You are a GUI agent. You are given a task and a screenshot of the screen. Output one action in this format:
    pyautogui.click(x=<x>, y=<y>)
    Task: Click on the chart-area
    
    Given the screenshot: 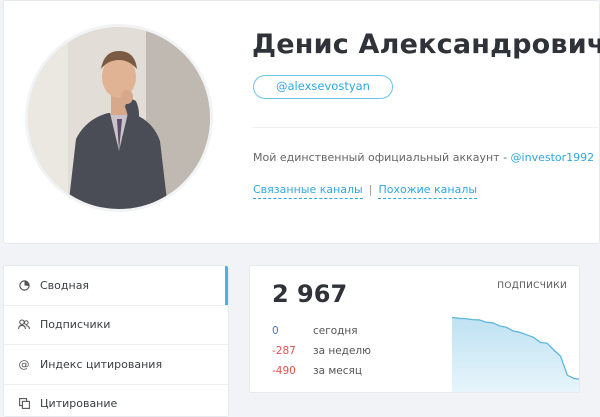 What is the action you would take?
    pyautogui.click(x=515, y=354)
    